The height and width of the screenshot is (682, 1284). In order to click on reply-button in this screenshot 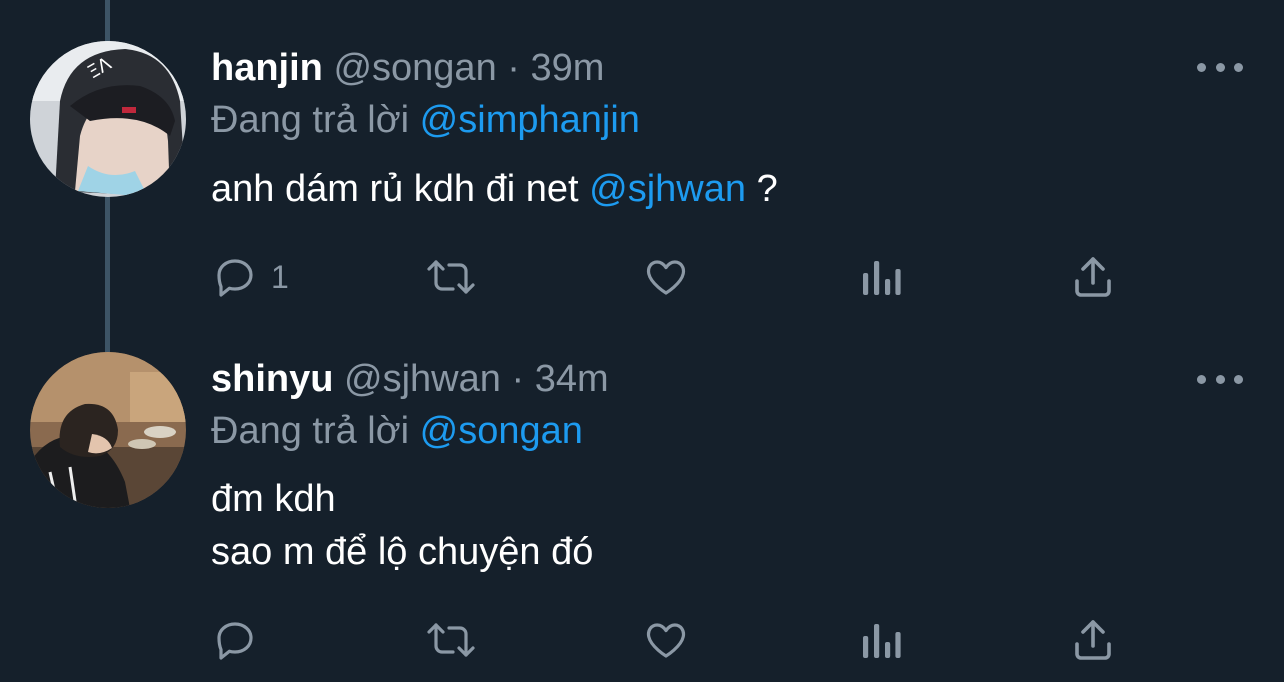, I will do `click(235, 640)`.